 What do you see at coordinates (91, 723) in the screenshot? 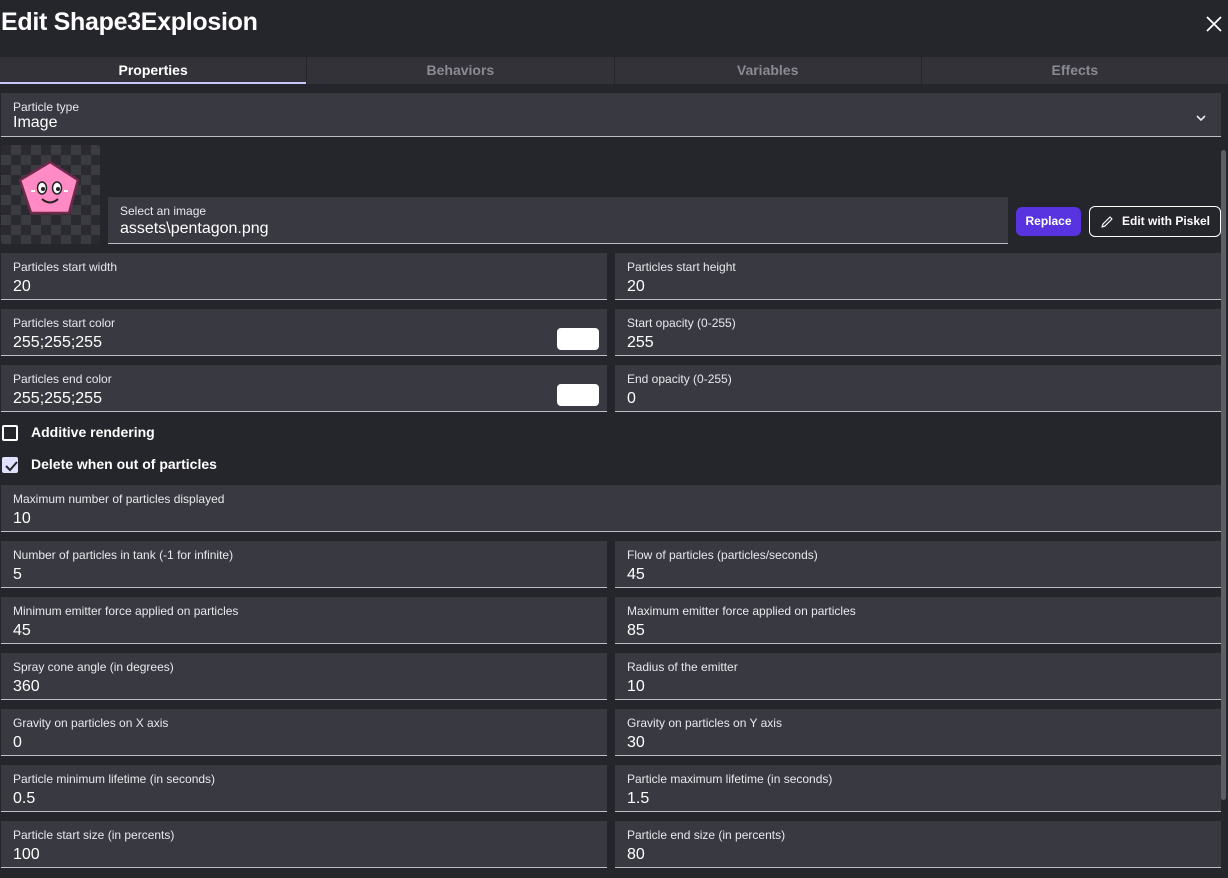
I see `gravity-x-label: Gravity on particles on X axis` at bounding box center [91, 723].